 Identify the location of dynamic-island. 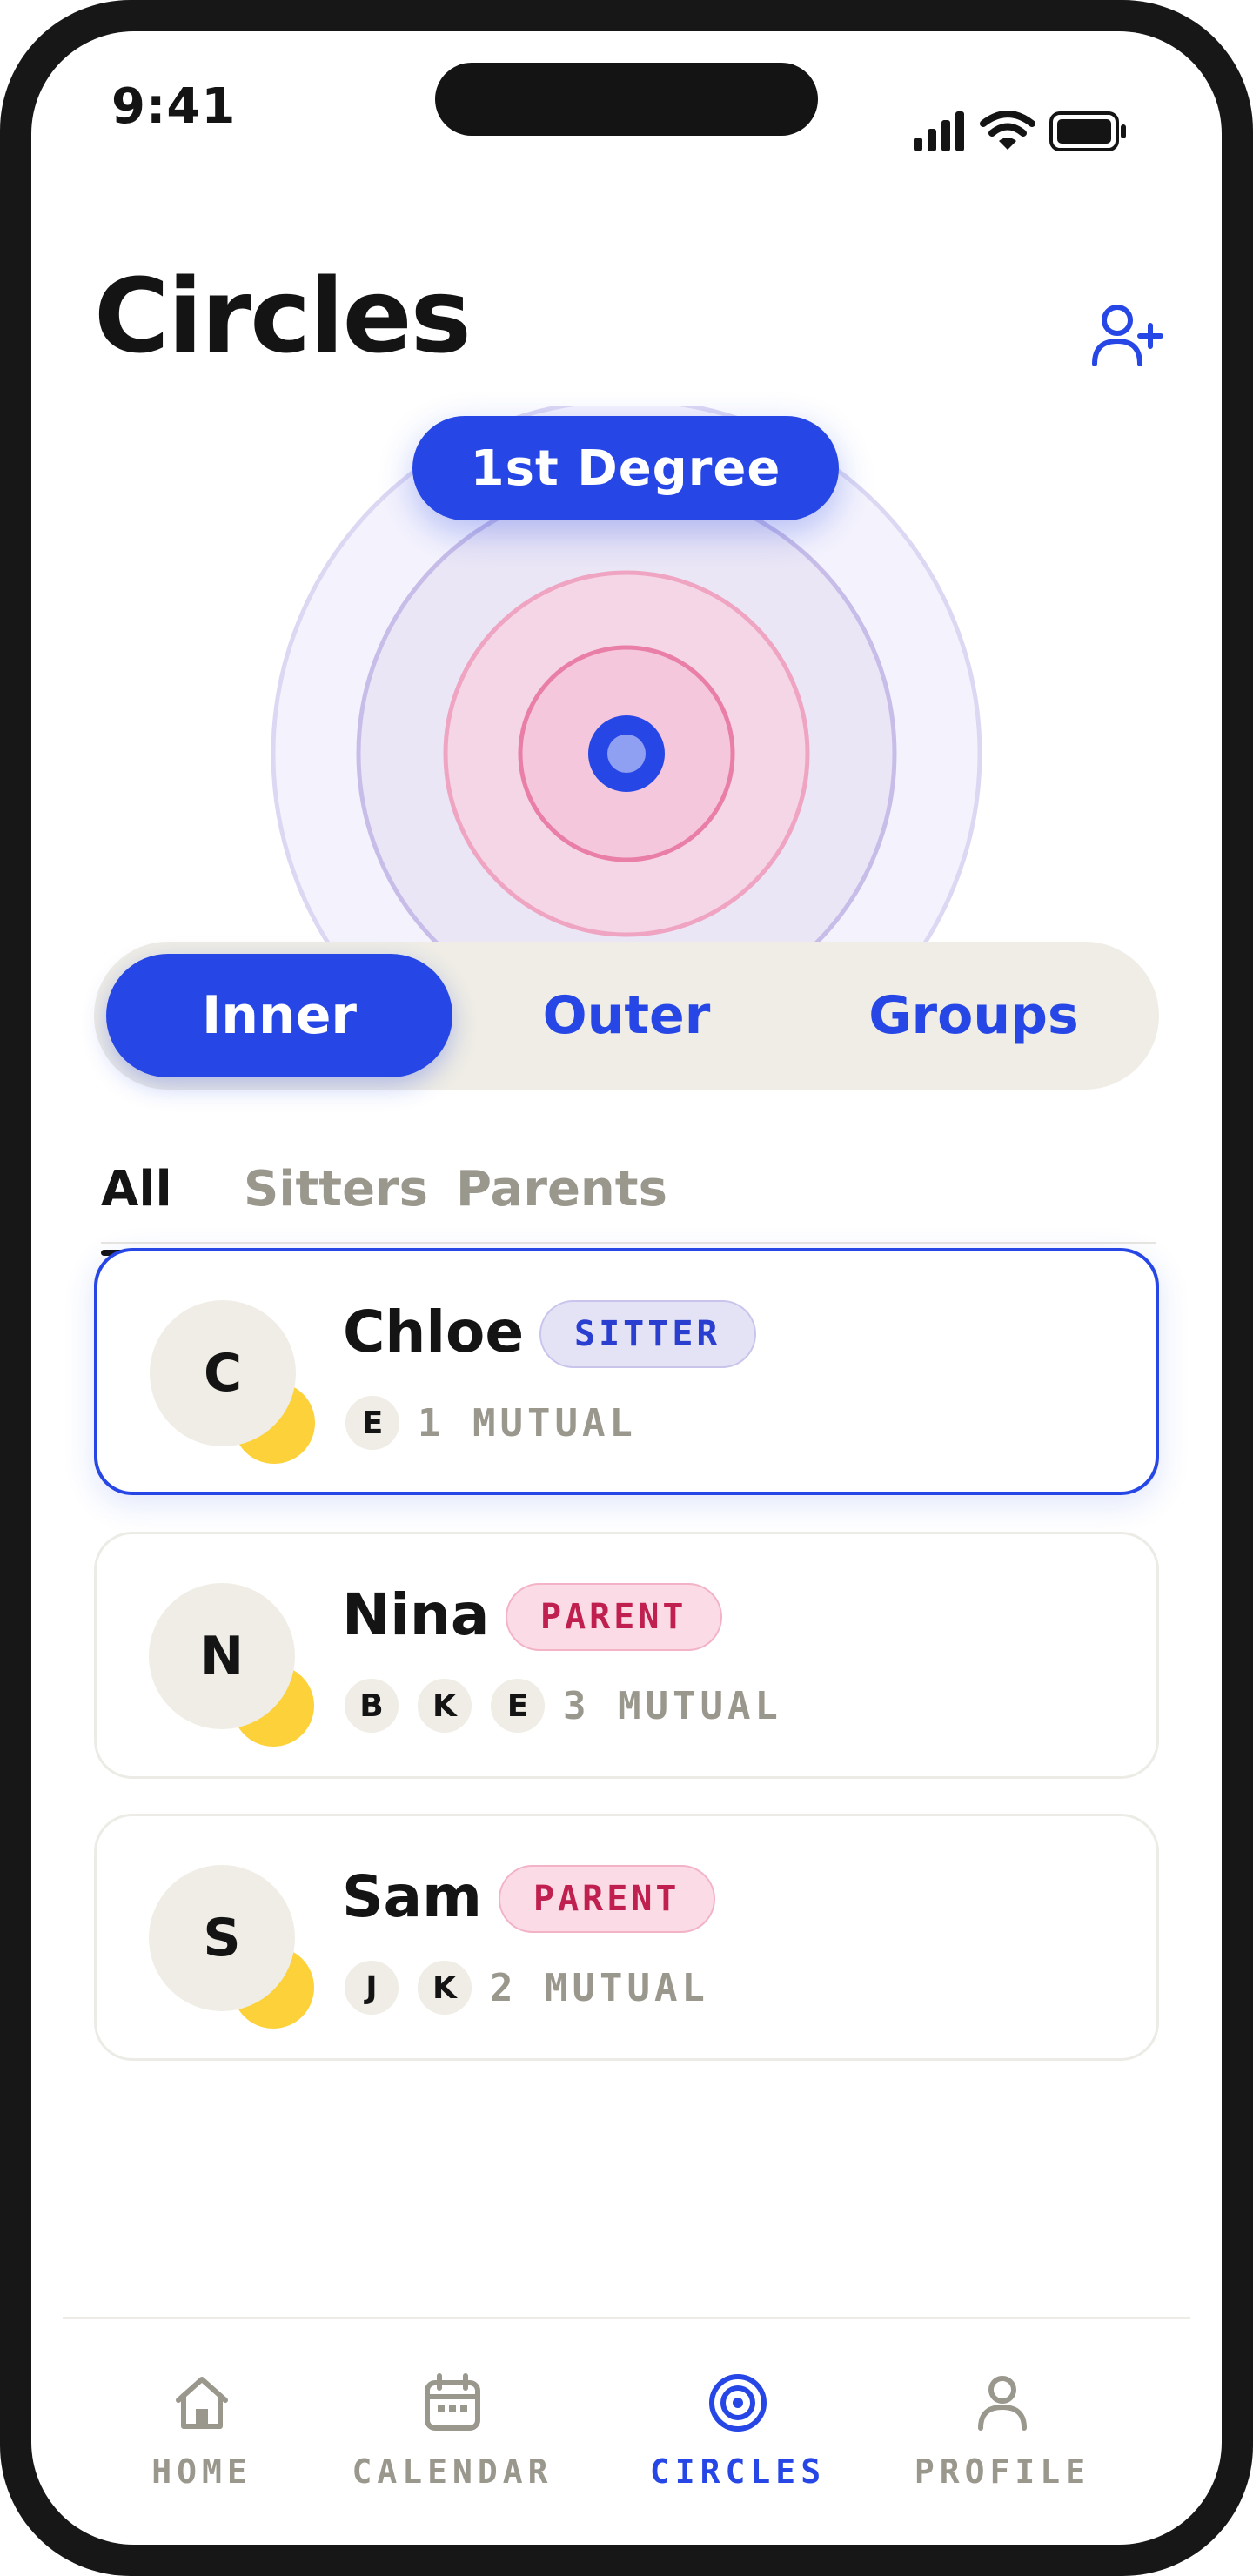
(626, 100).